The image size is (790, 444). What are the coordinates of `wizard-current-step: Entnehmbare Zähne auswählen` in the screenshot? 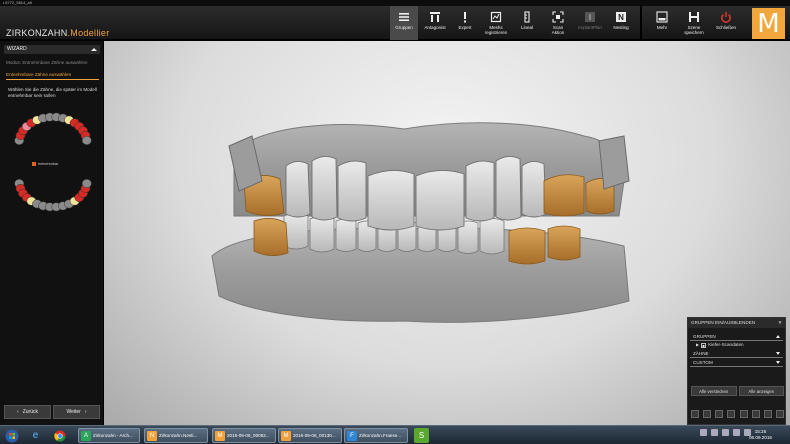 It's located at (52, 76).